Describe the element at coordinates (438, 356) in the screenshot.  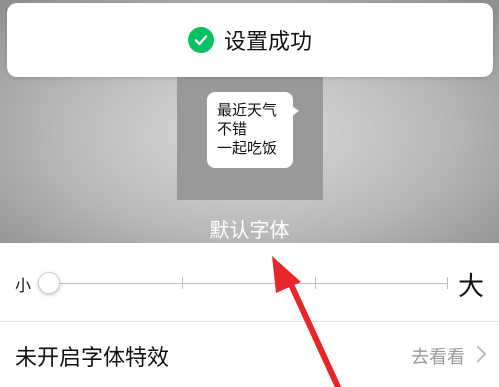
I see `go-see-link: 去看看` at that location.